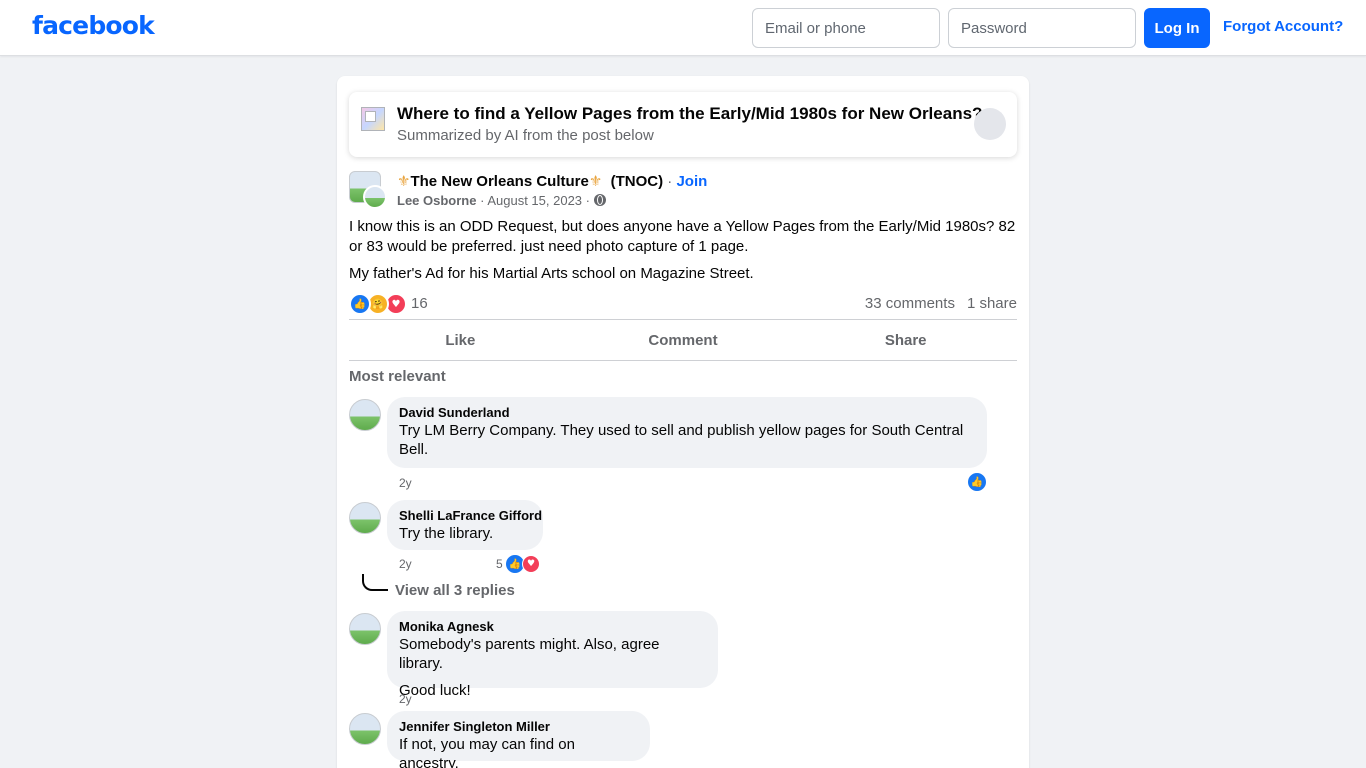 The image size is (1366, 768). What do you see at coordinates (436, 200) in the screenshot?
I see `author-name-link: Lee Osborne` at bounding box center [436, 200].